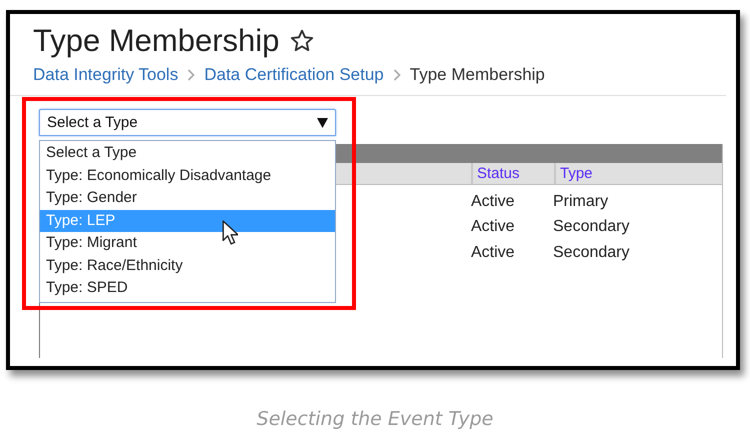 Image resolution: width=750 pixels, height=445 pixels. What do you see at coordinates (187, 243) in the screenshot?
I see `dropdown-option: Type: Migrant` at bounding box center [187, 243].